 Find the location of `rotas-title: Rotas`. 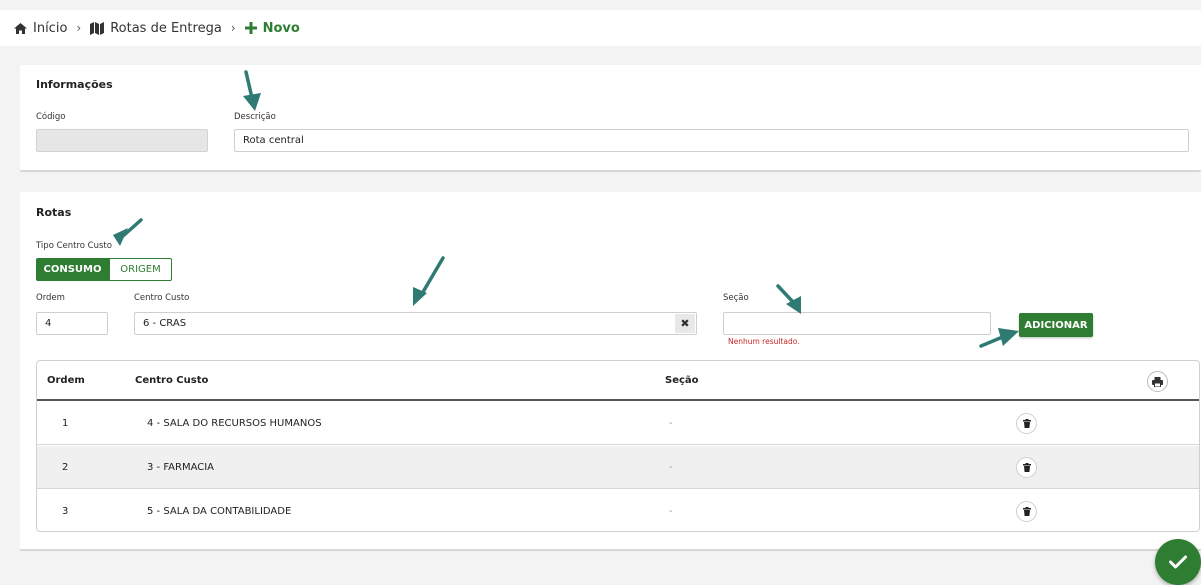

rotas-title: Rotas is located at coordinates (54, 212).